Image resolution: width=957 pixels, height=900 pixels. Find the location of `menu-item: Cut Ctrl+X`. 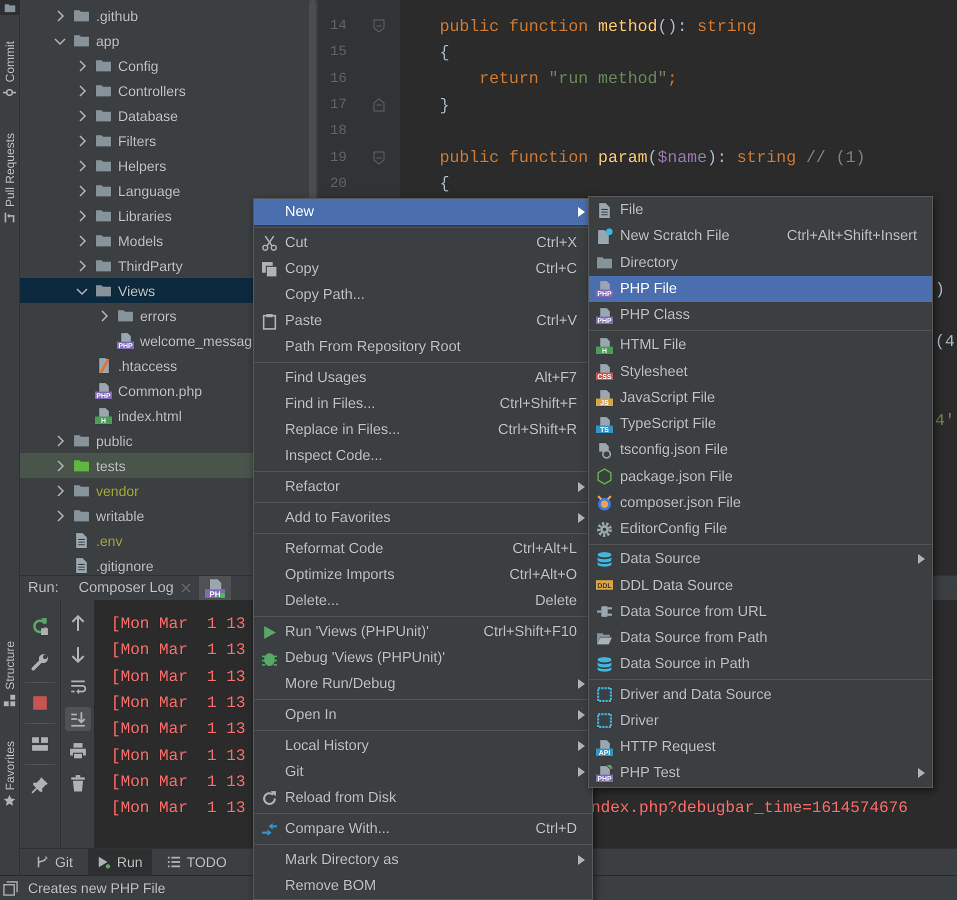

menu-item: Cut Ctrl+X is located at coordinates (423, 243).